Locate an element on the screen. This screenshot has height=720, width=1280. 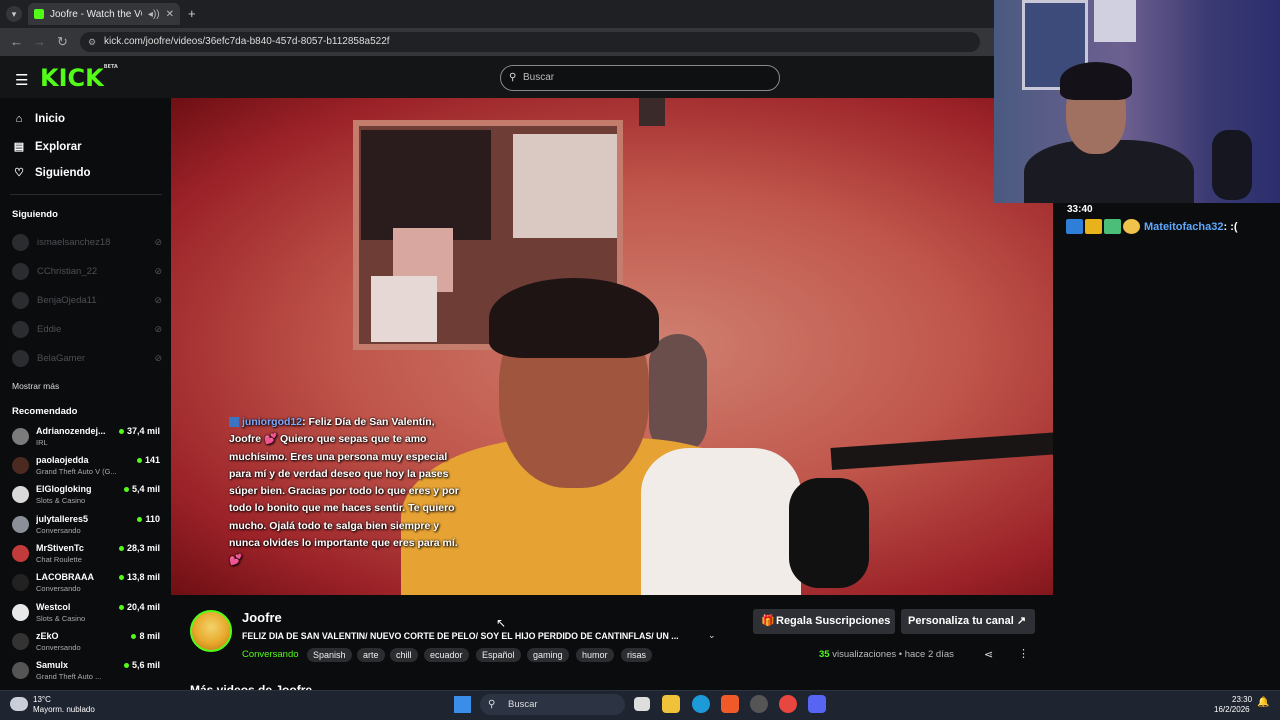
overlay-timestamp: 33:40 is located at coordinates (1080, 209).